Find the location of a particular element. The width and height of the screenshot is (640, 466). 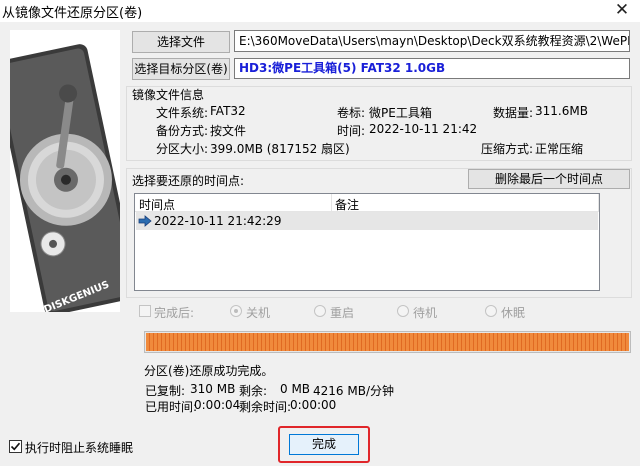

fs-value: FAT32 is located at coordinates (228, 111).